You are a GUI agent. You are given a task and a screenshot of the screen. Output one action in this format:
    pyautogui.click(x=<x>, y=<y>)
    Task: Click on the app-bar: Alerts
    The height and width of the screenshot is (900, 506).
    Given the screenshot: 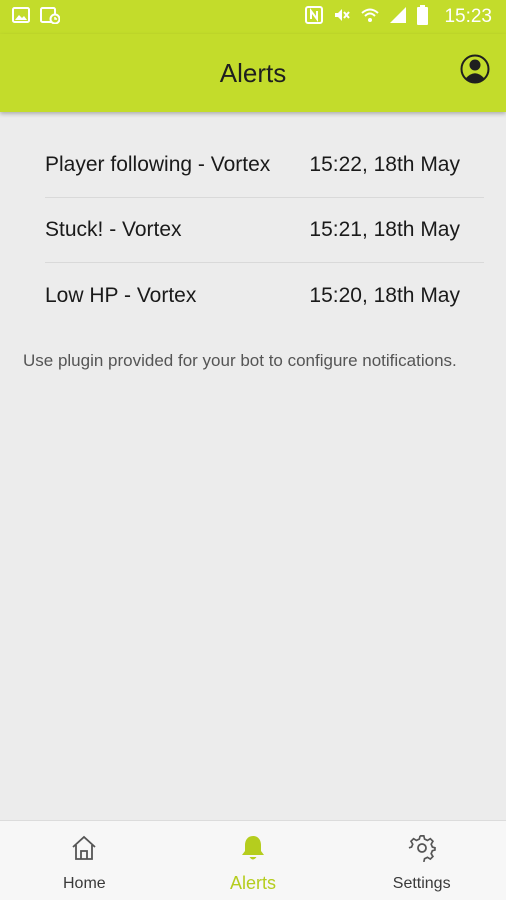 What is the action you would take?
    pyautogui.click(x=253, y=73)
    